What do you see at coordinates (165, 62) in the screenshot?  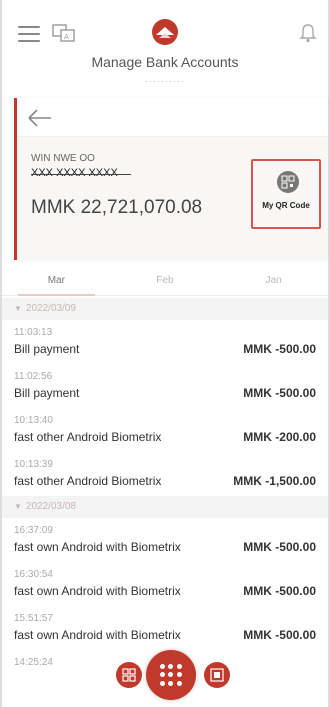 I see `page-title: Manage Bank Accounts` at bounding box center [165, 62].